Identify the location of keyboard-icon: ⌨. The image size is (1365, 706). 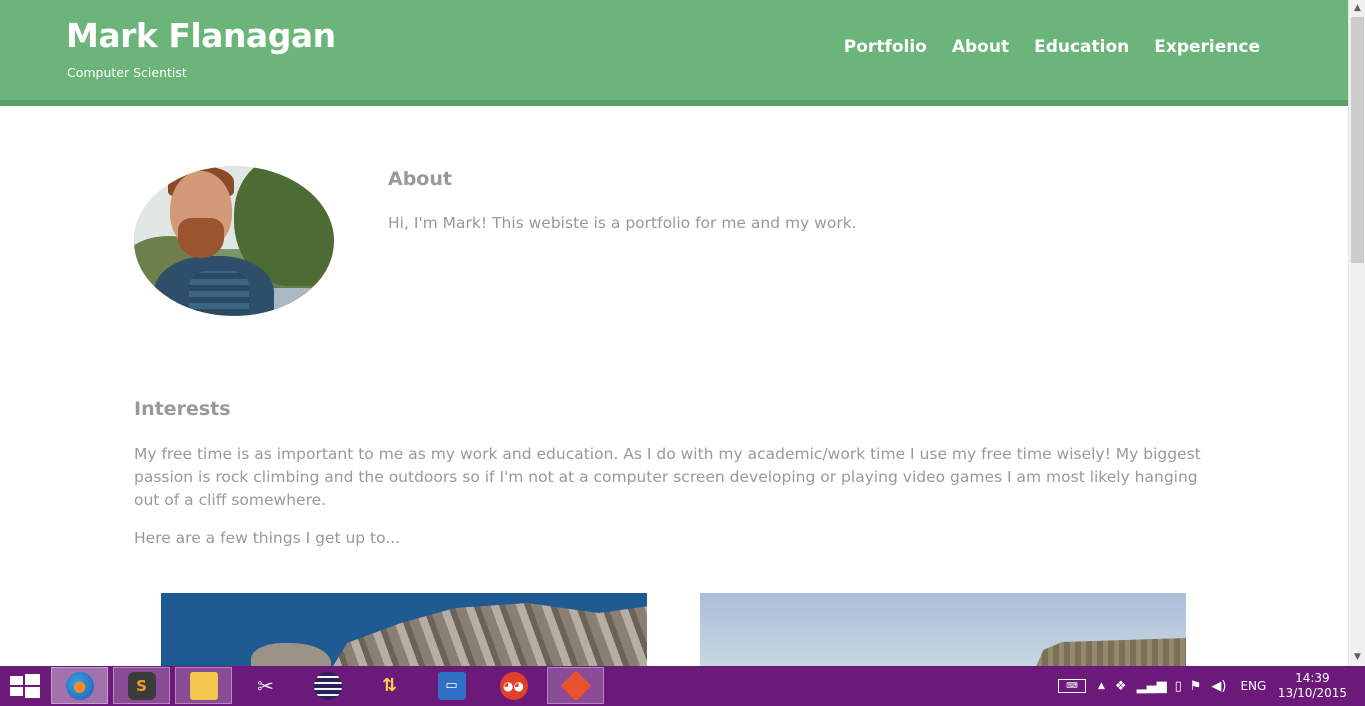
(1072, 686).